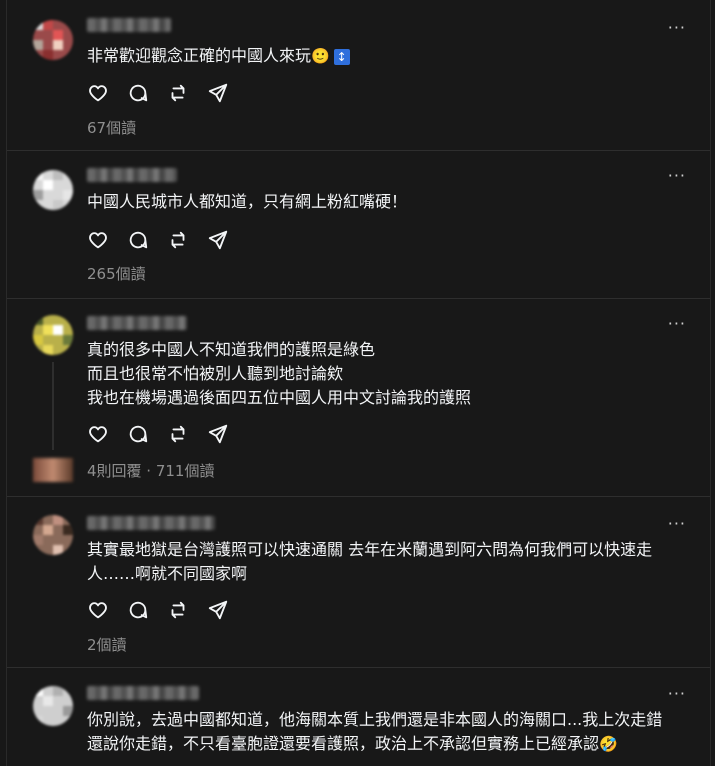 This screenshot has width=715, height=766. I want to click on laughing-emoji-icon: 🤣, so click(608, 744).